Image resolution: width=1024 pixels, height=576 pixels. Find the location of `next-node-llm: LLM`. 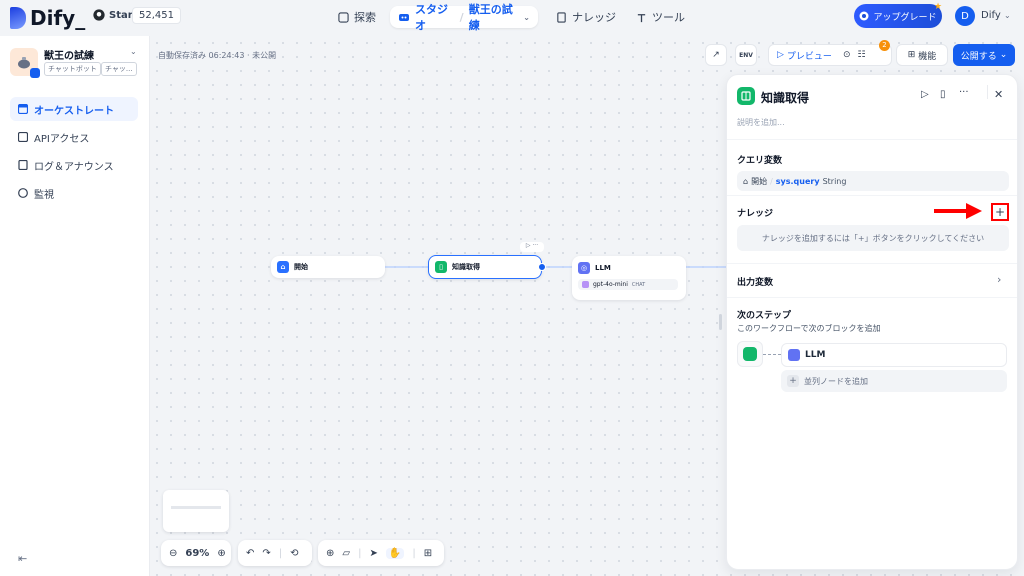

next-node-llm: LLM is located at coordinates (894, 355).